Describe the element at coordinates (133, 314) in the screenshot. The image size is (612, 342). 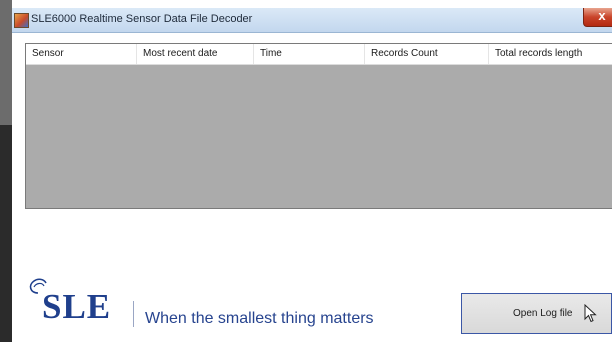
I see `logo-divider` at that location.